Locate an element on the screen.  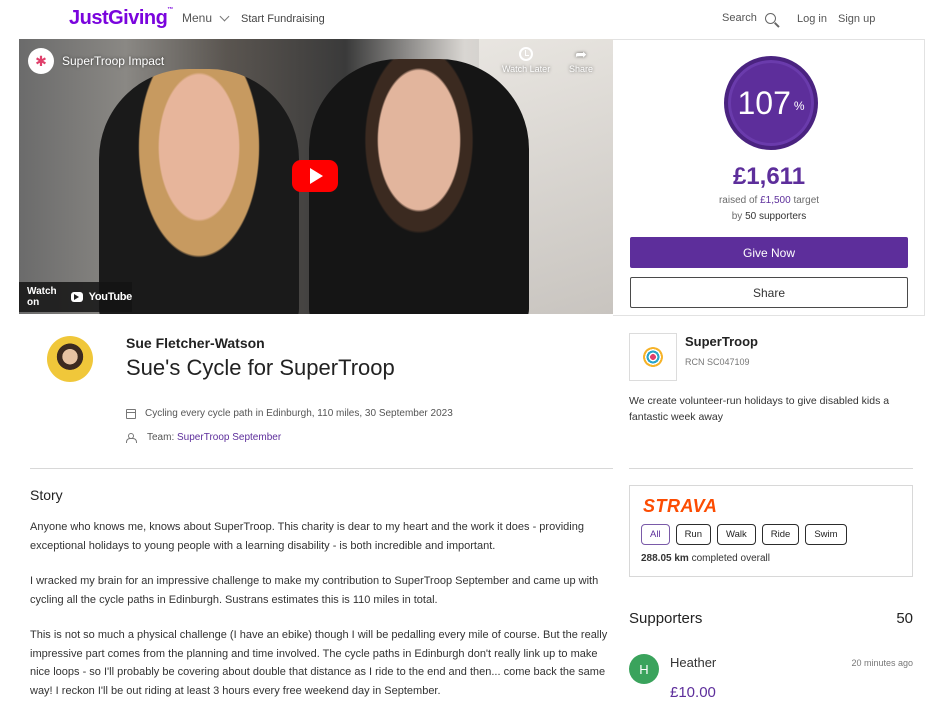
team-row: Team: SuperTroop September is located at coordinates (203, 437).